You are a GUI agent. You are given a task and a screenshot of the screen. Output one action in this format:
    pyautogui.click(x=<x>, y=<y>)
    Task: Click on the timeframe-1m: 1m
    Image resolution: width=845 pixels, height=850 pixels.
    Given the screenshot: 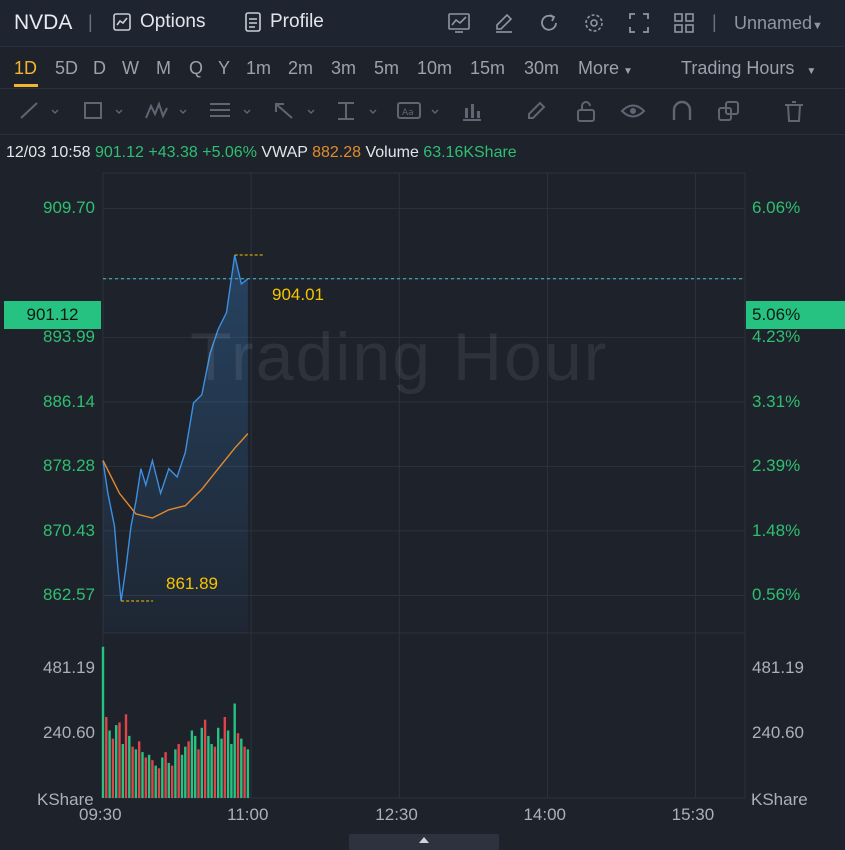 What is the action you would take?
    pyautogui.click(x=258, y=68)
    